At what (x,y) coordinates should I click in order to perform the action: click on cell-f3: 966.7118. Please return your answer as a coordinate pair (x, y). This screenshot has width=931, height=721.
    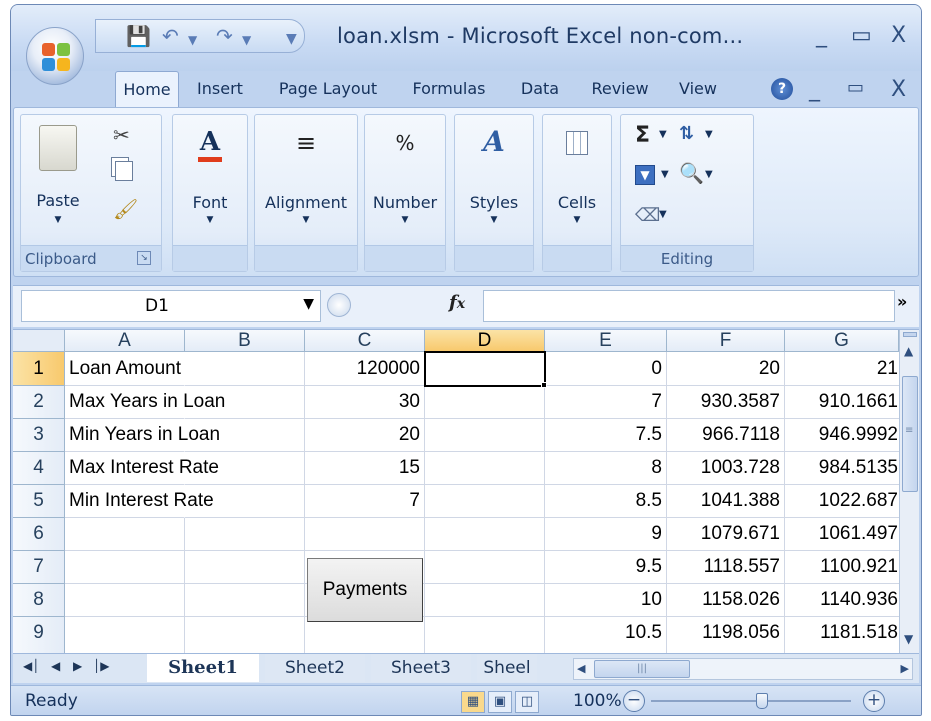
    Looking at the image, I should click on (726, 435).